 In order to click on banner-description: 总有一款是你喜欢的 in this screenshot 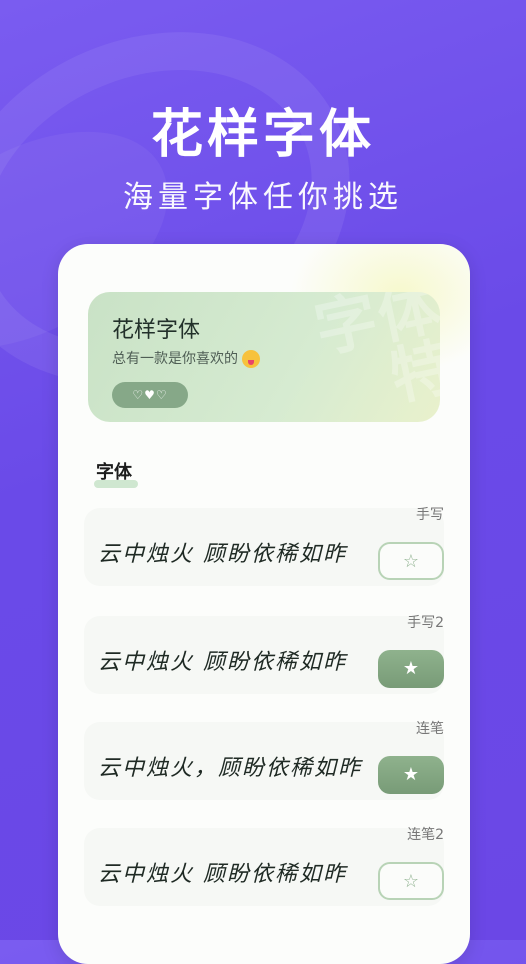, I will do `click(186, 358)`.